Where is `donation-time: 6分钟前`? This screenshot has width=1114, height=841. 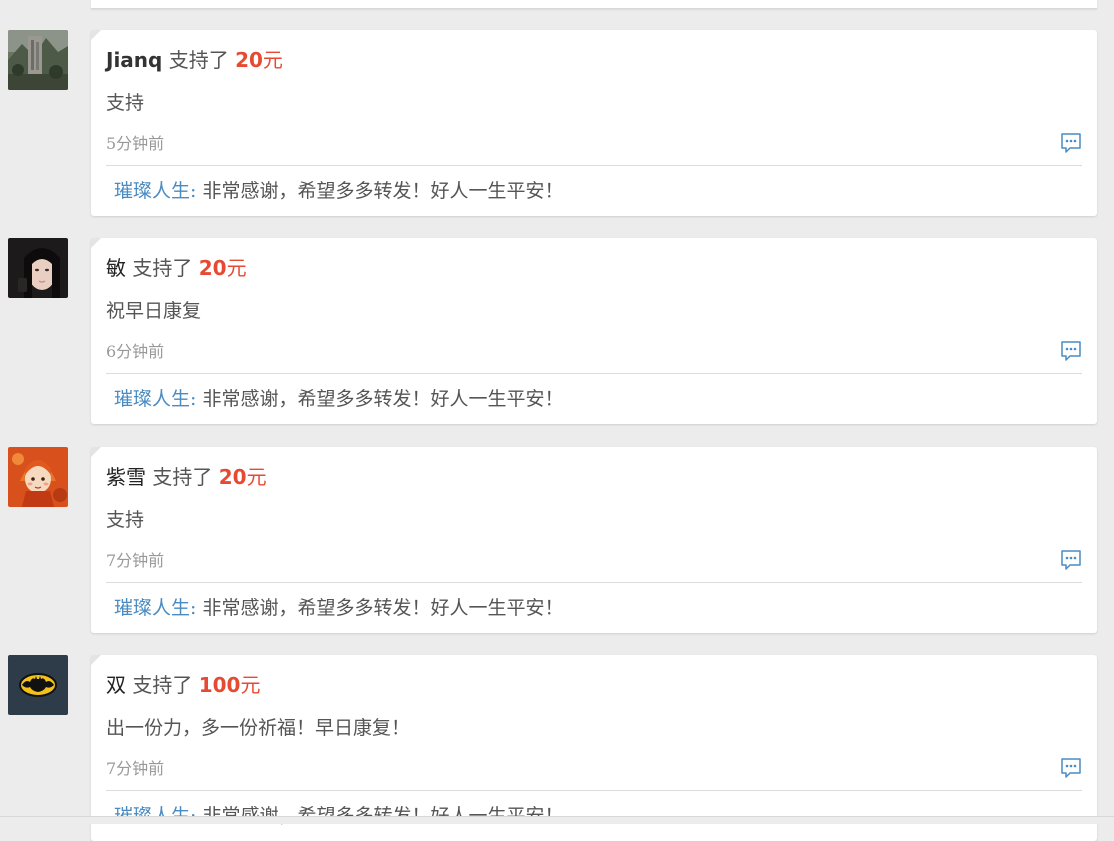
donation-time: 6分钟前 is located at coordinates (135, 351).